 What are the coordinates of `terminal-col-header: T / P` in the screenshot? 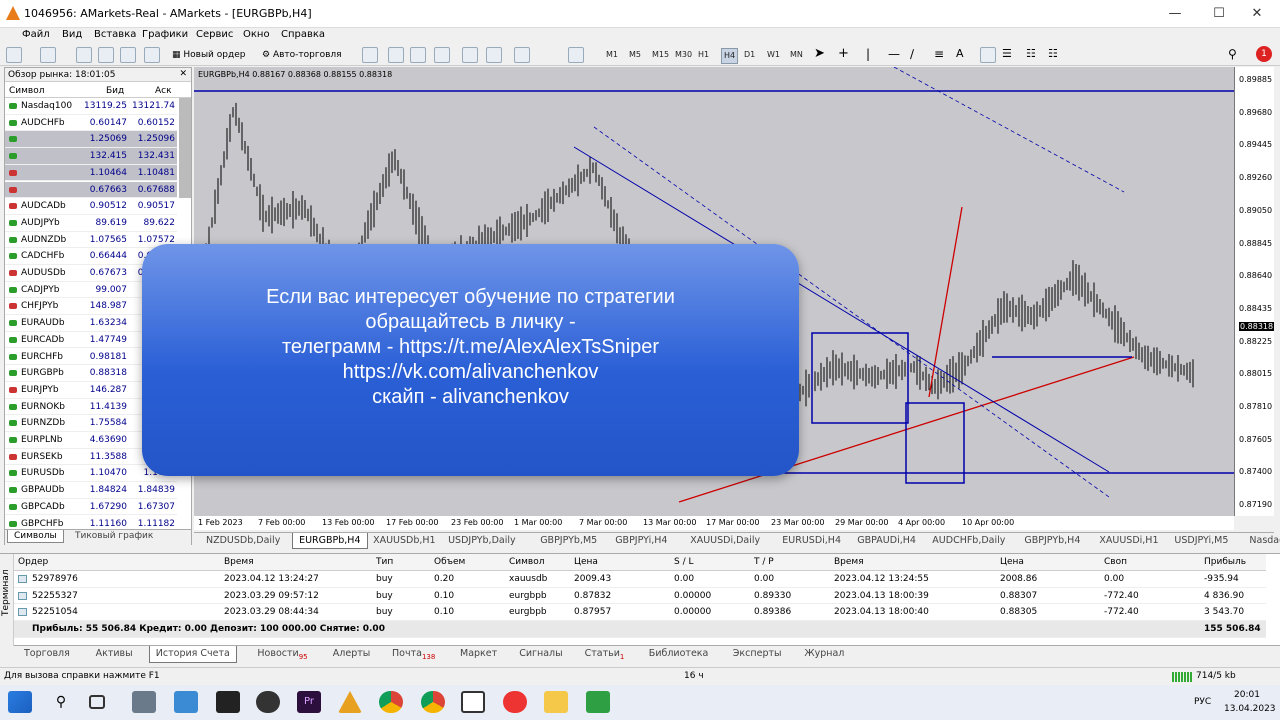 It's located at (764, 562).